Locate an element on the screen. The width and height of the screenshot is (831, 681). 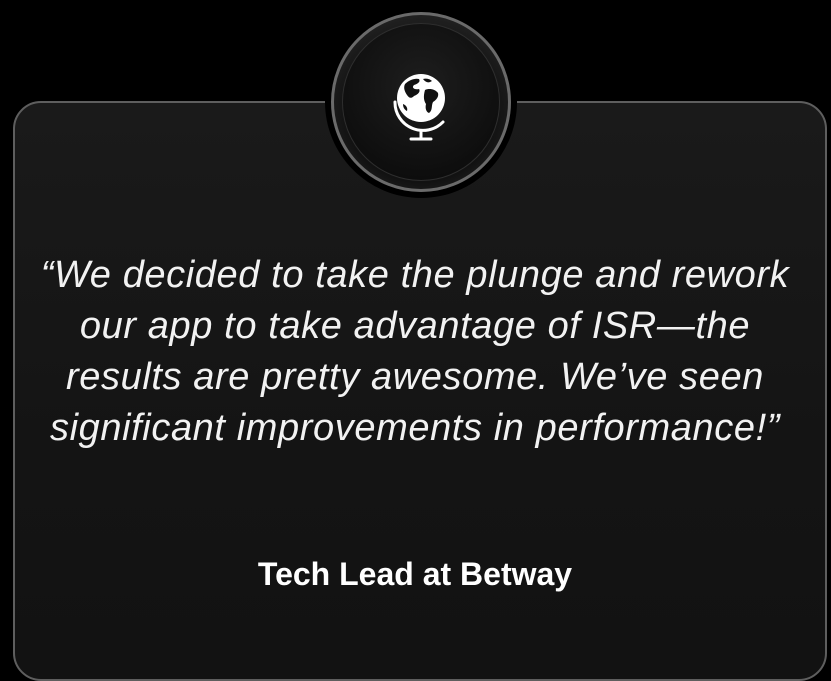
globe-icon is located at coordinates (419, 107).